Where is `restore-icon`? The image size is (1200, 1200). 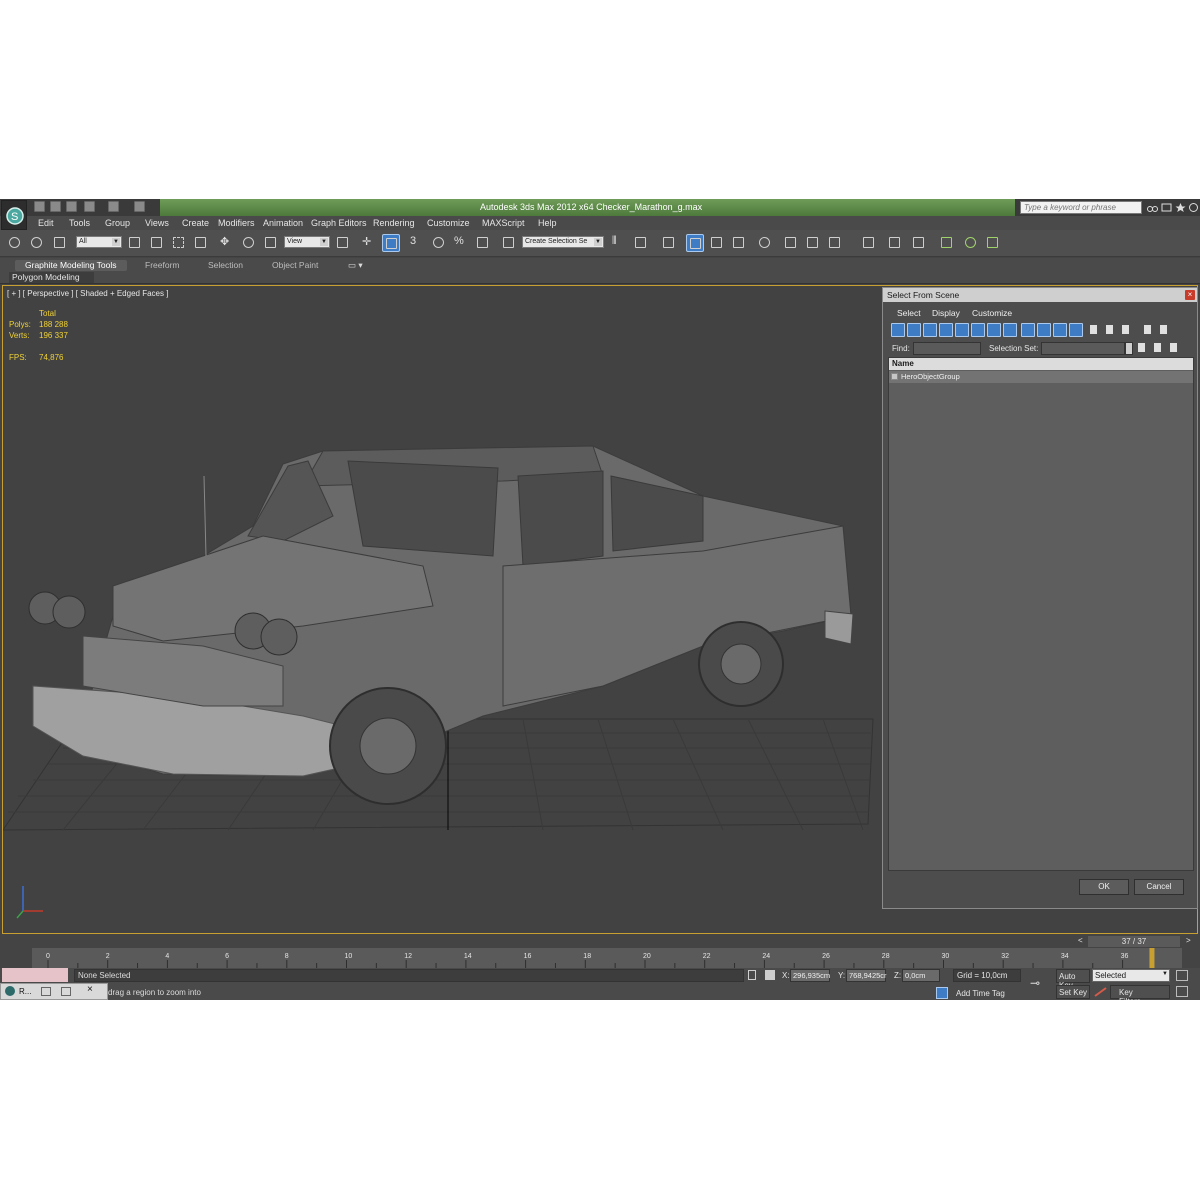 restore-icon is located at coordinates (46, 991).